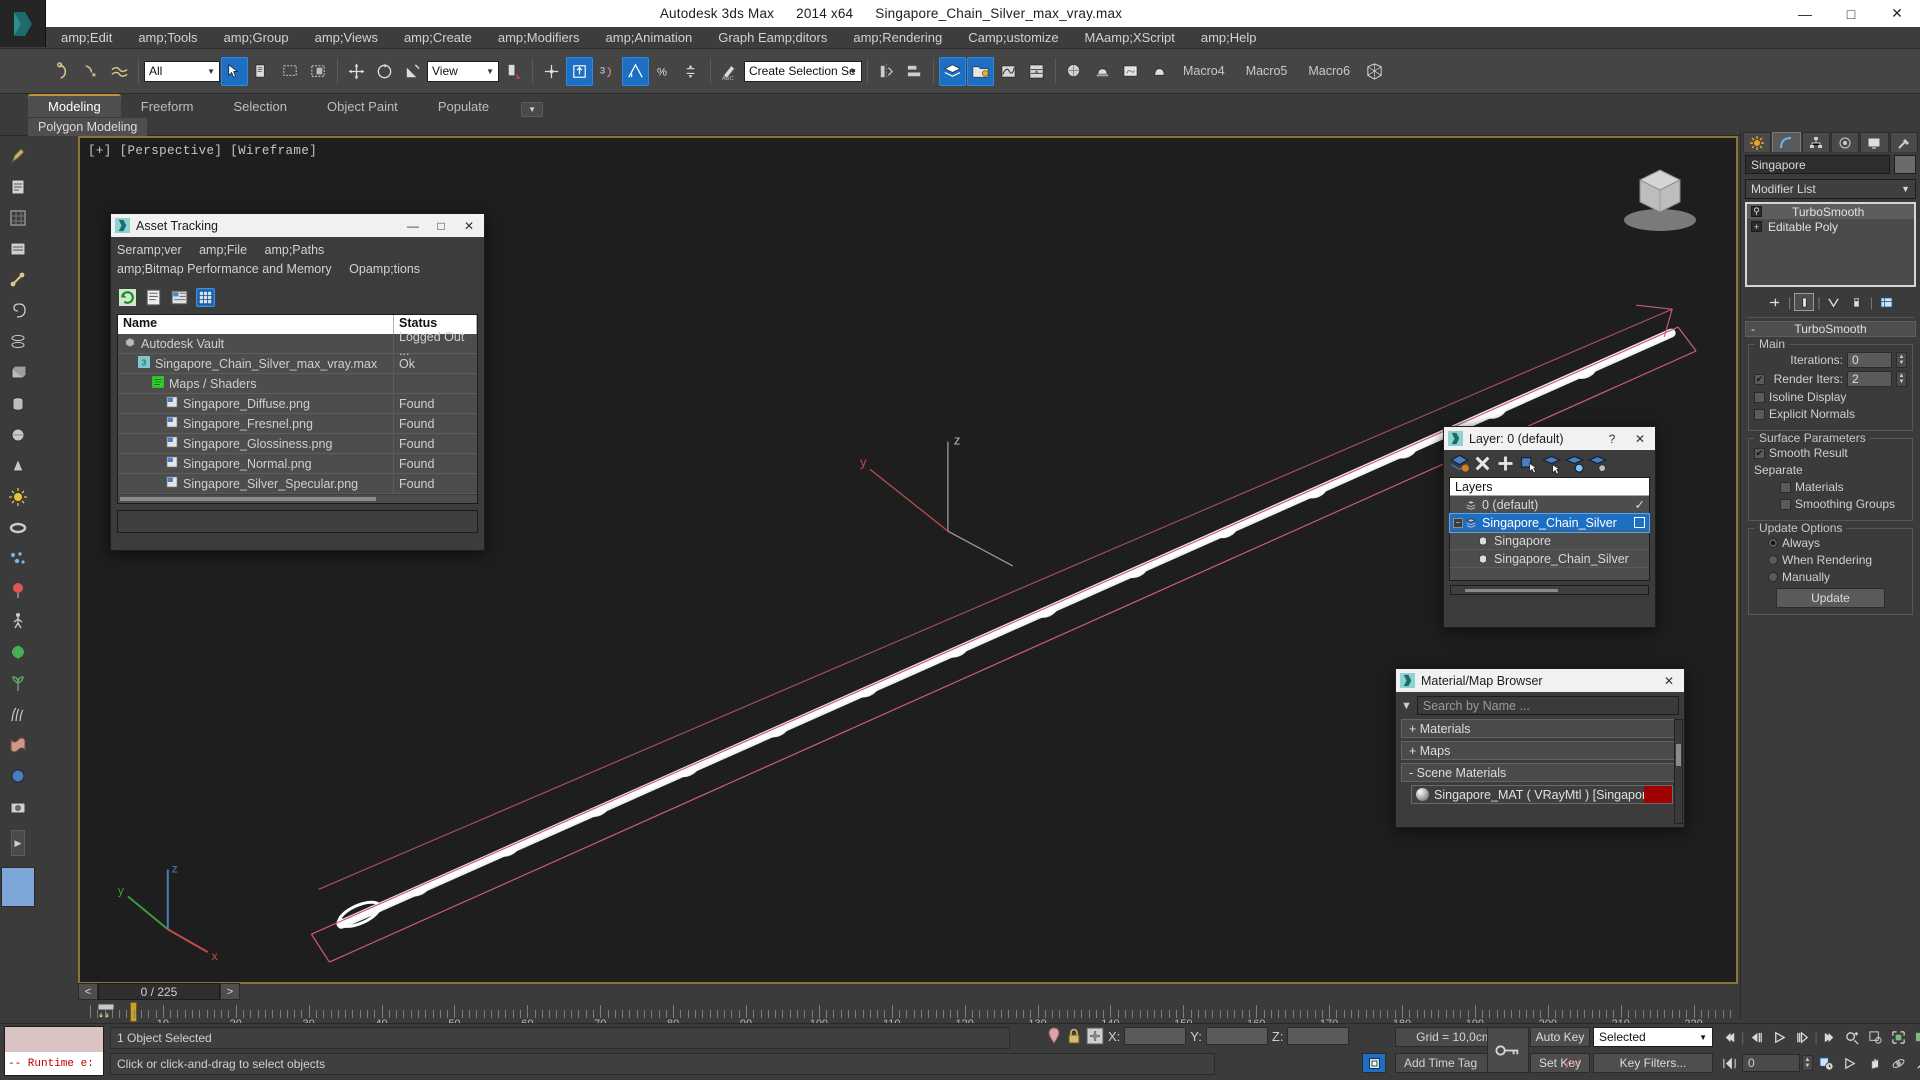  Describe the element at coordinates (1102, 71) in the screenshot. I see `render-setup-icon` at that location.